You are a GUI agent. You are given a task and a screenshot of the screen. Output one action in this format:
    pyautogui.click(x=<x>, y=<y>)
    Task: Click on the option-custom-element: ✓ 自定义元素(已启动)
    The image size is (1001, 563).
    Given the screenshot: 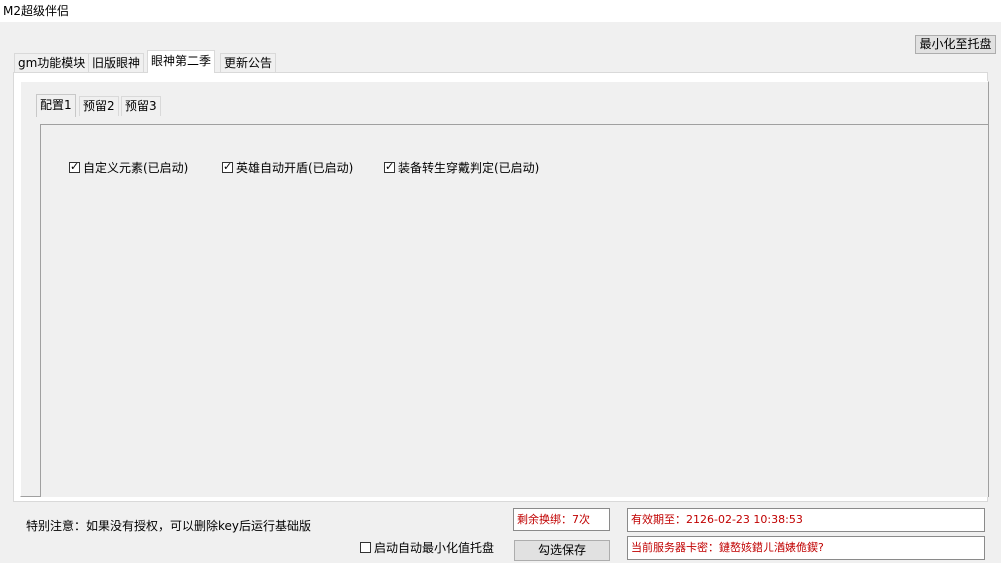 What is the action you would take?
    pyautogui.click(x=128, y=167)
    